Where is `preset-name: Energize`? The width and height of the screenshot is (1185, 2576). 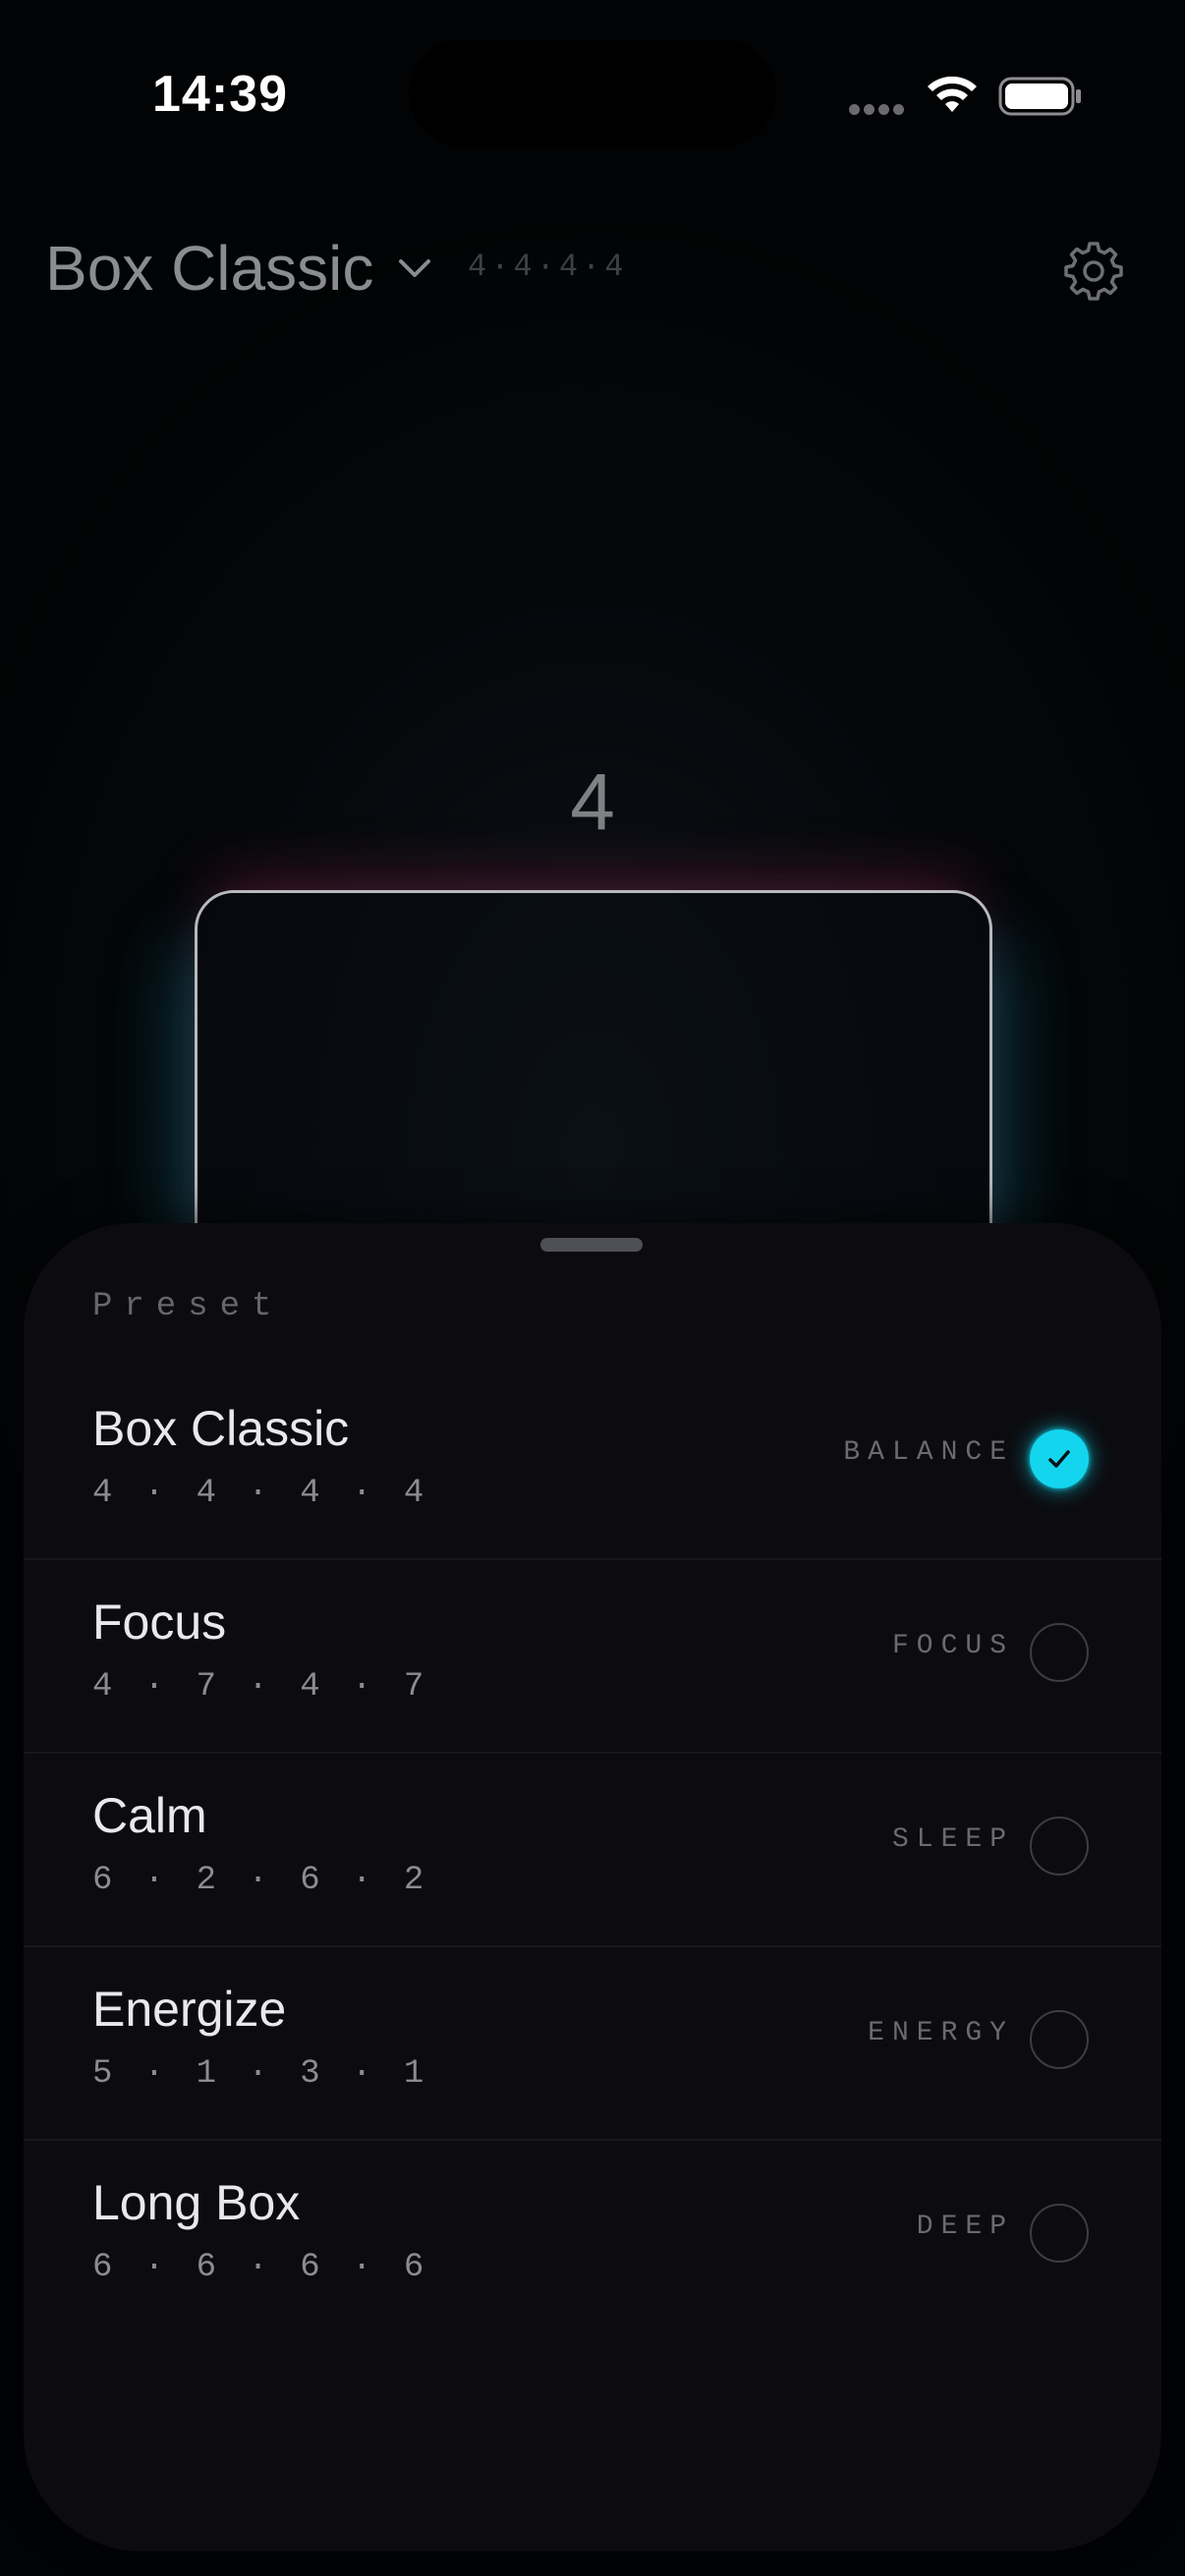
preset-name: Energize is located at coordinates (190, 2009).